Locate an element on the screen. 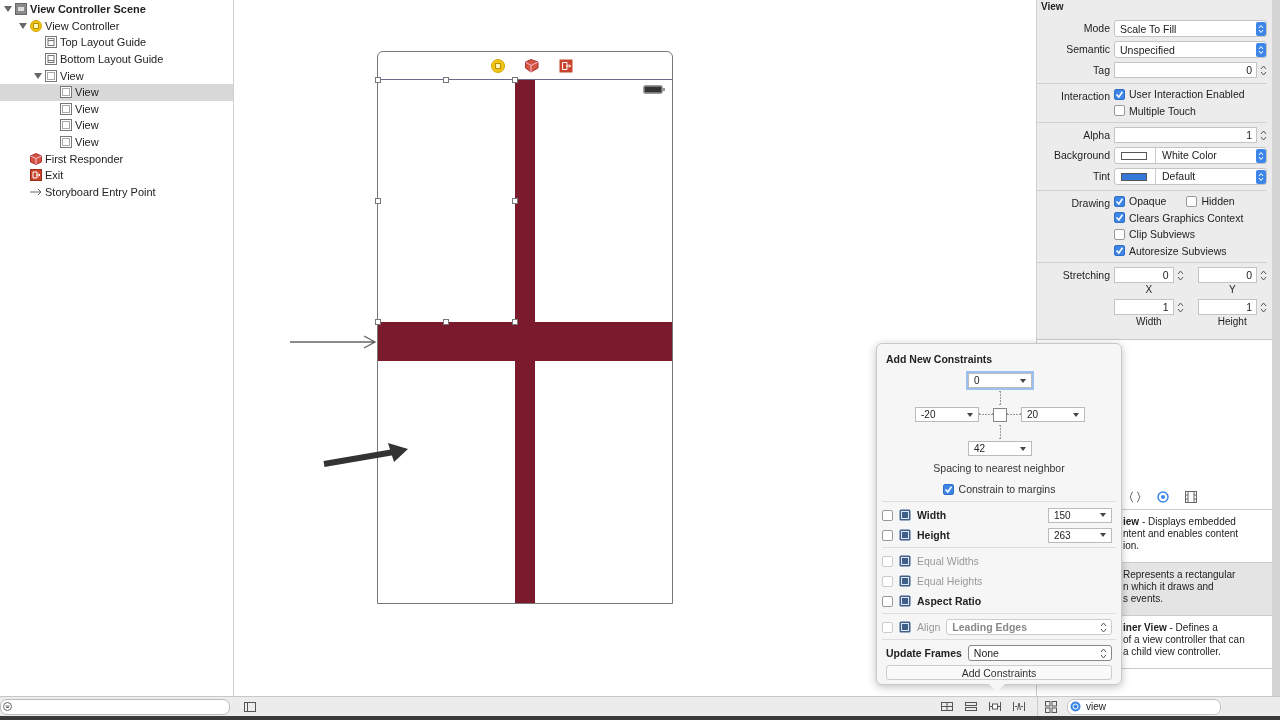  resolve-icon is located at coordinates (1019, 706).